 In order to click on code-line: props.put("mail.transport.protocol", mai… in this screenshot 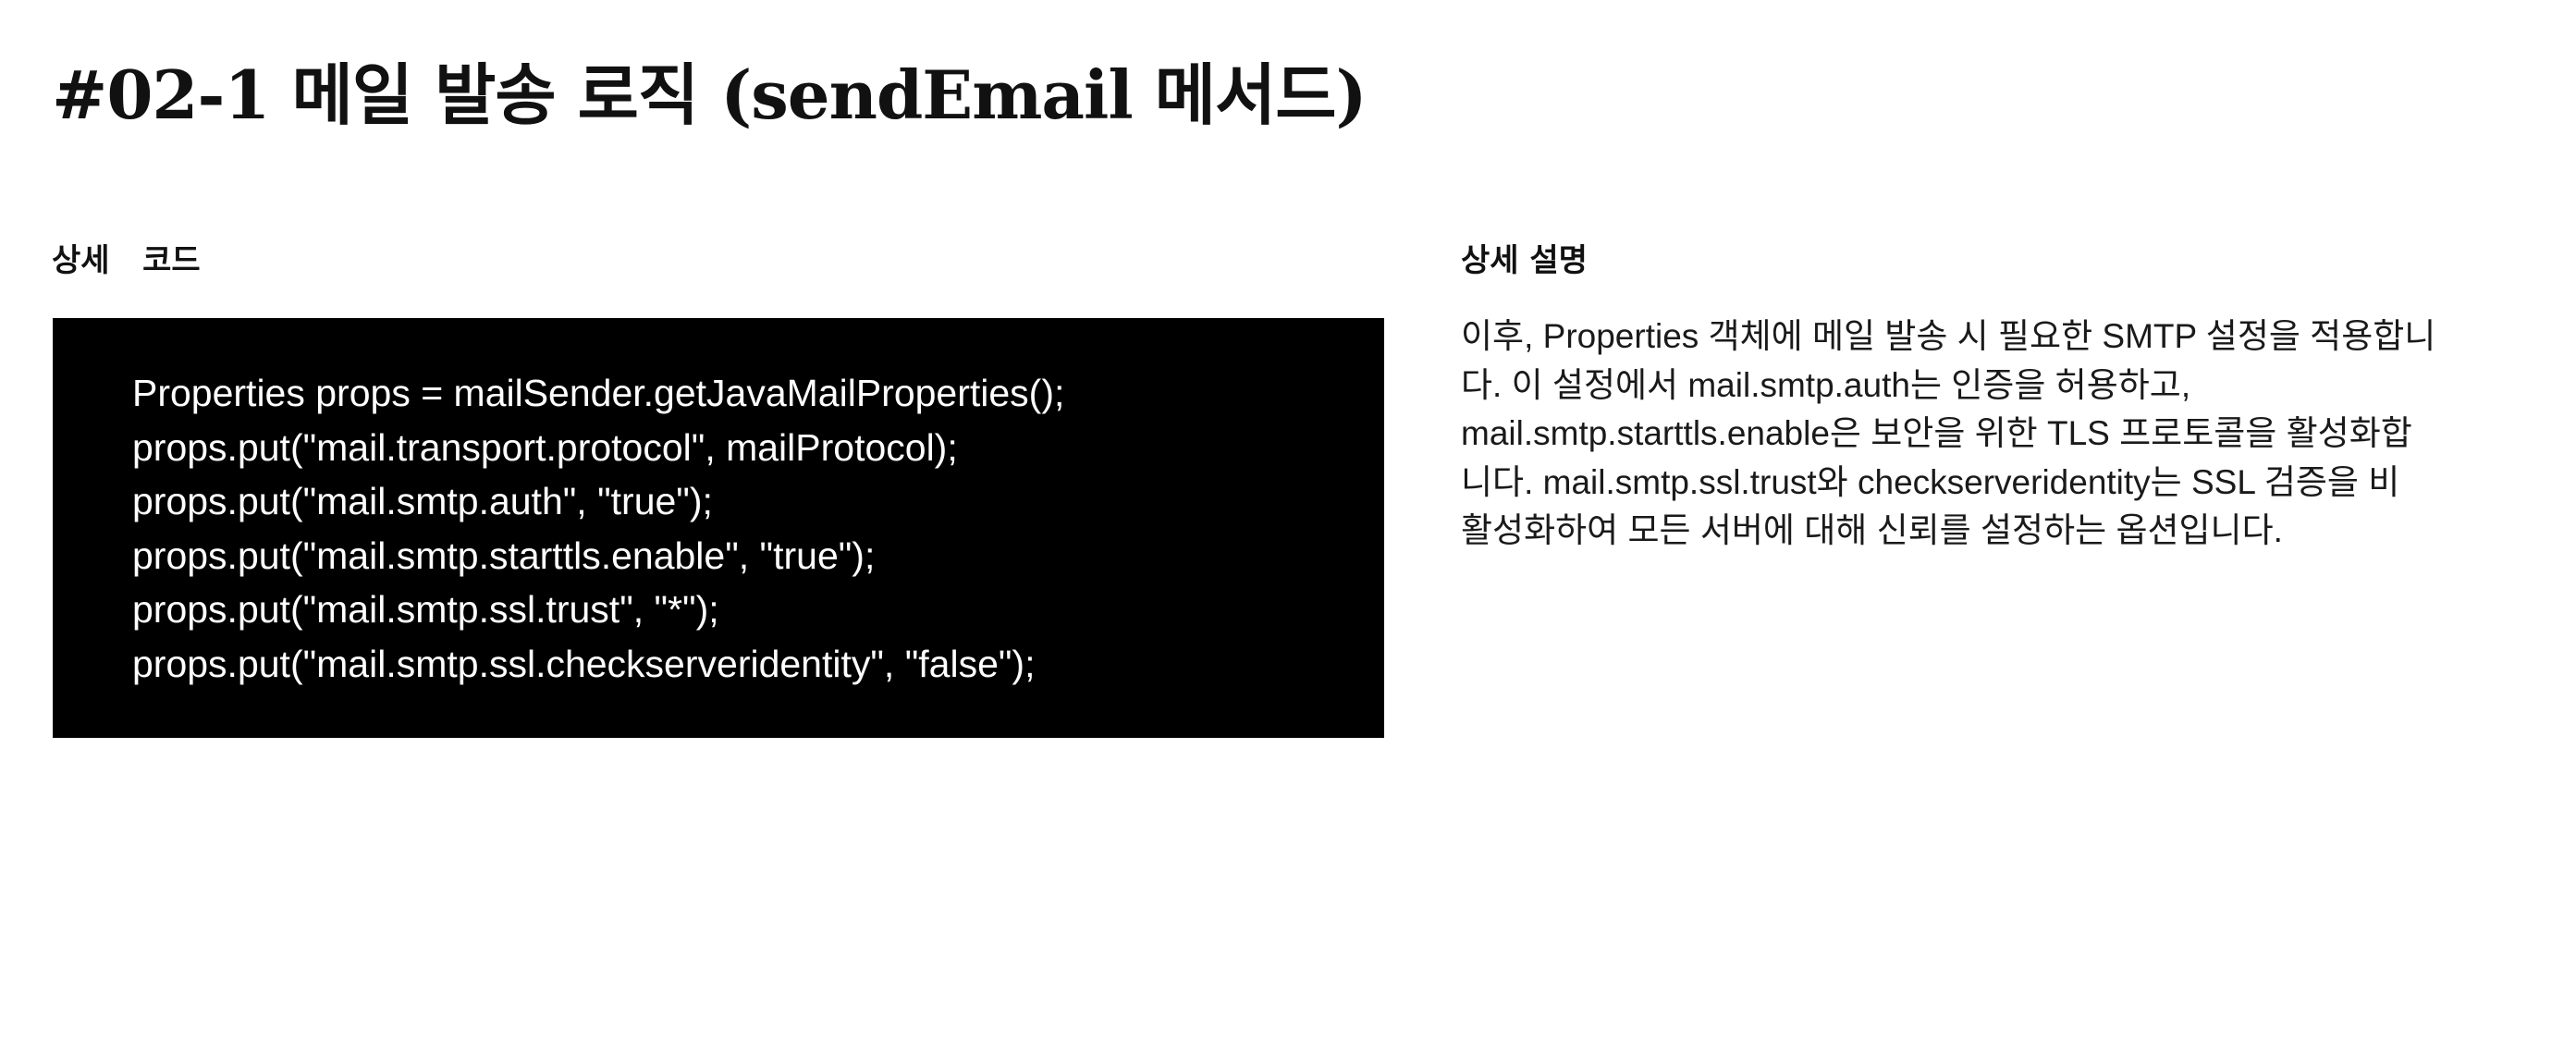, I will do `click(545, 447)`.